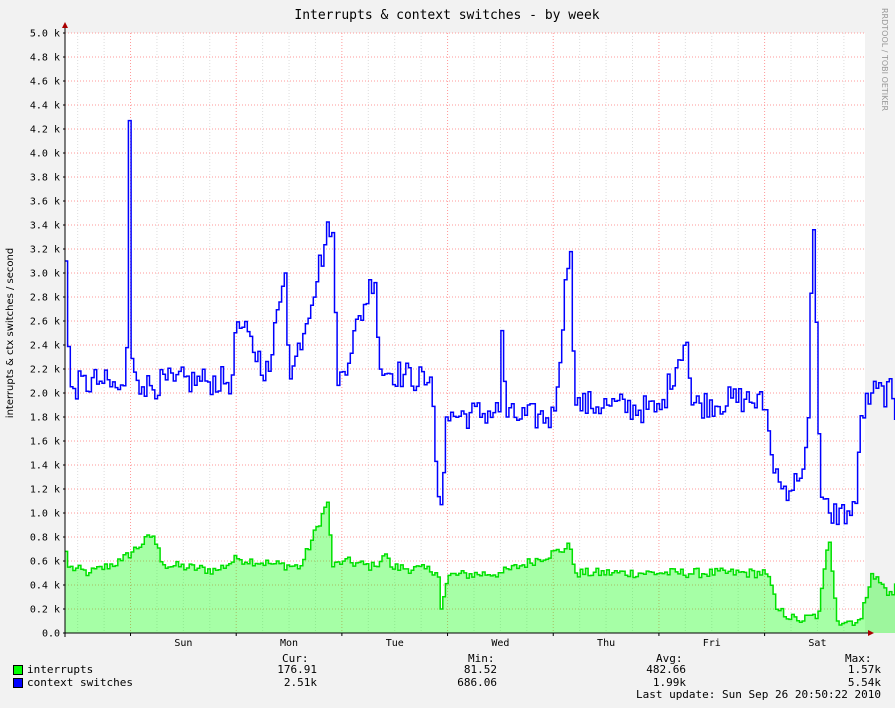  Describe the element at coordinates (45, 34) in the screenshot. I see `y-tick-label: 5.0 k` at that location.